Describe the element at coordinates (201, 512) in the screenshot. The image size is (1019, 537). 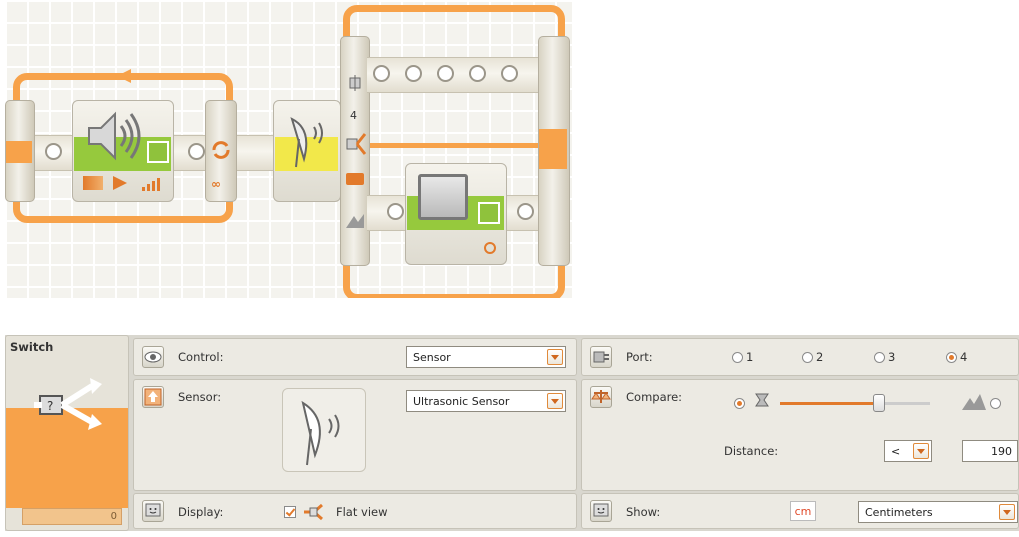
I see `display-label: Display:` at that location.